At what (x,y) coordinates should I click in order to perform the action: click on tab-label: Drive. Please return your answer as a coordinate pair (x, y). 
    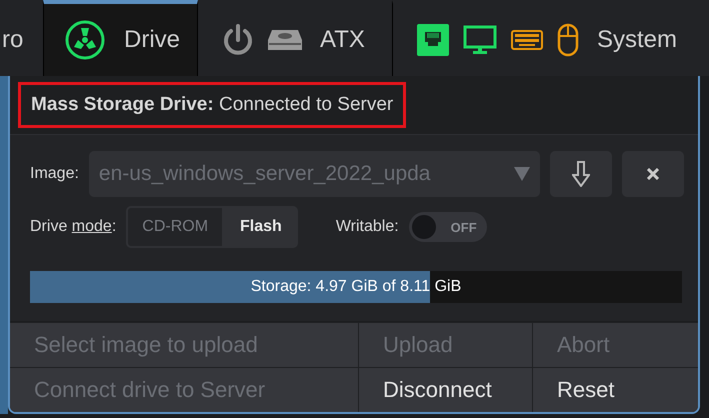
    Looking at the image, I should click on (152, 40).